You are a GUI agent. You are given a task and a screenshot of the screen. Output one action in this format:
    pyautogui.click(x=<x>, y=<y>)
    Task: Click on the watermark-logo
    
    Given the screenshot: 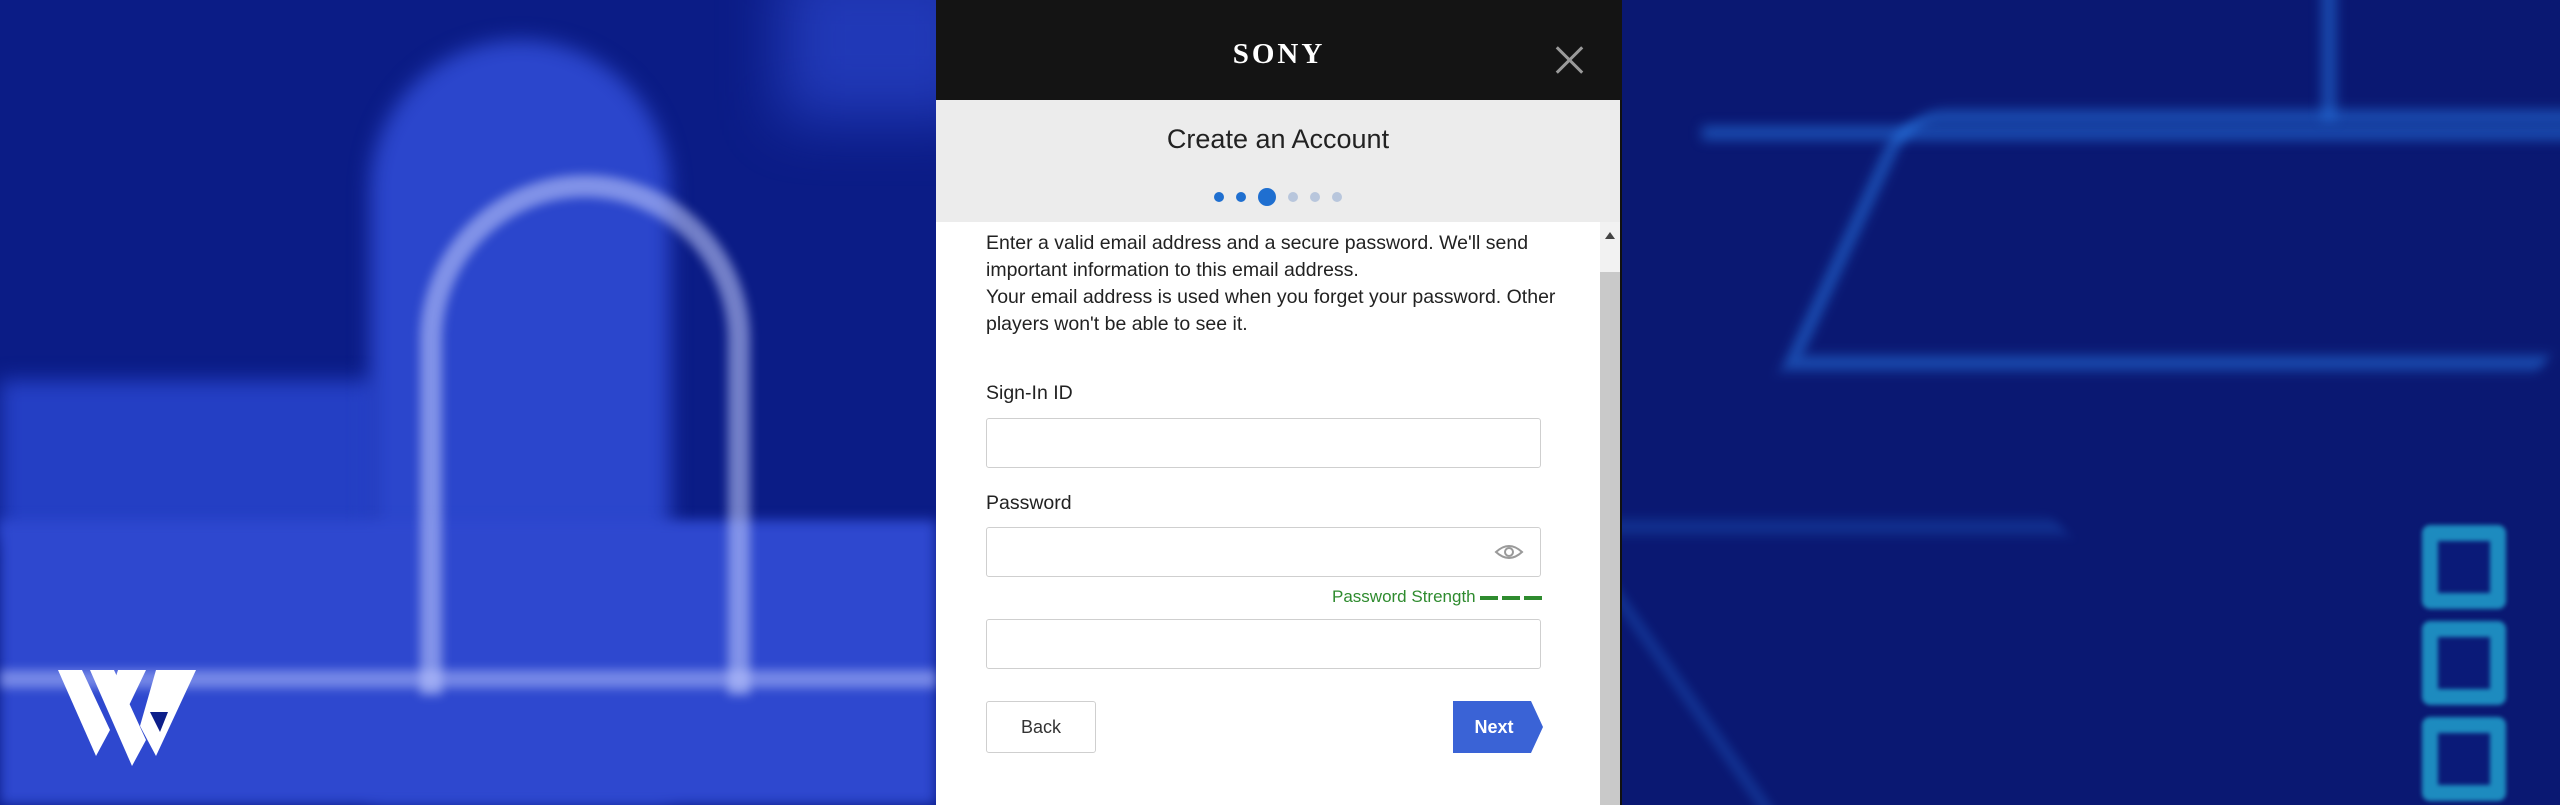 What is the action you would take?
    pyautogui.click(x=129, y=718)
    